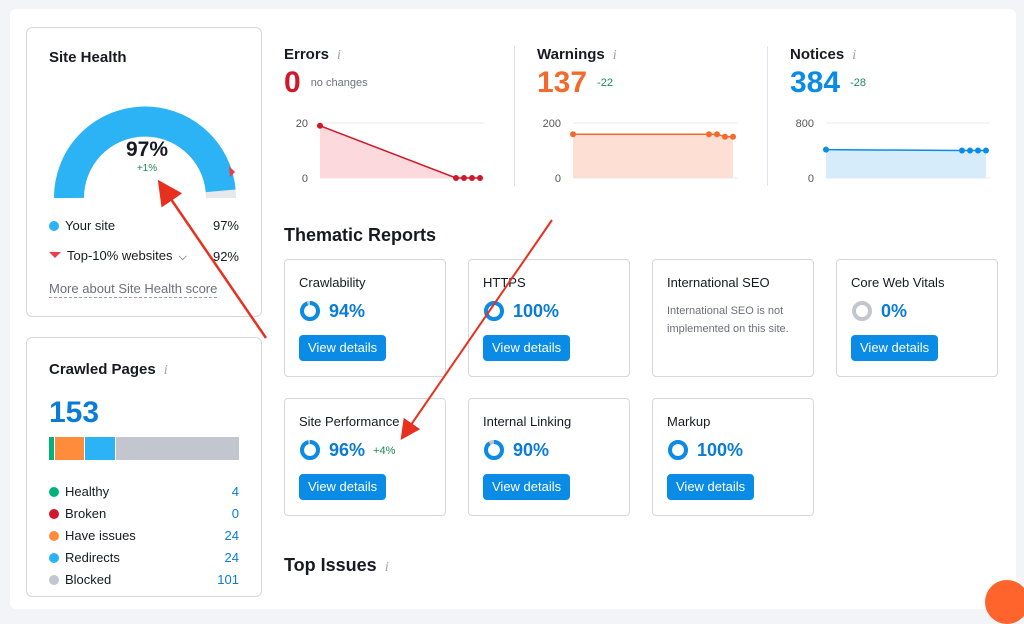  What do you see at coordinates (74, 413) in the screenshot?
I see `crawled-pages-total: 153` at bounding box center [74, 413].